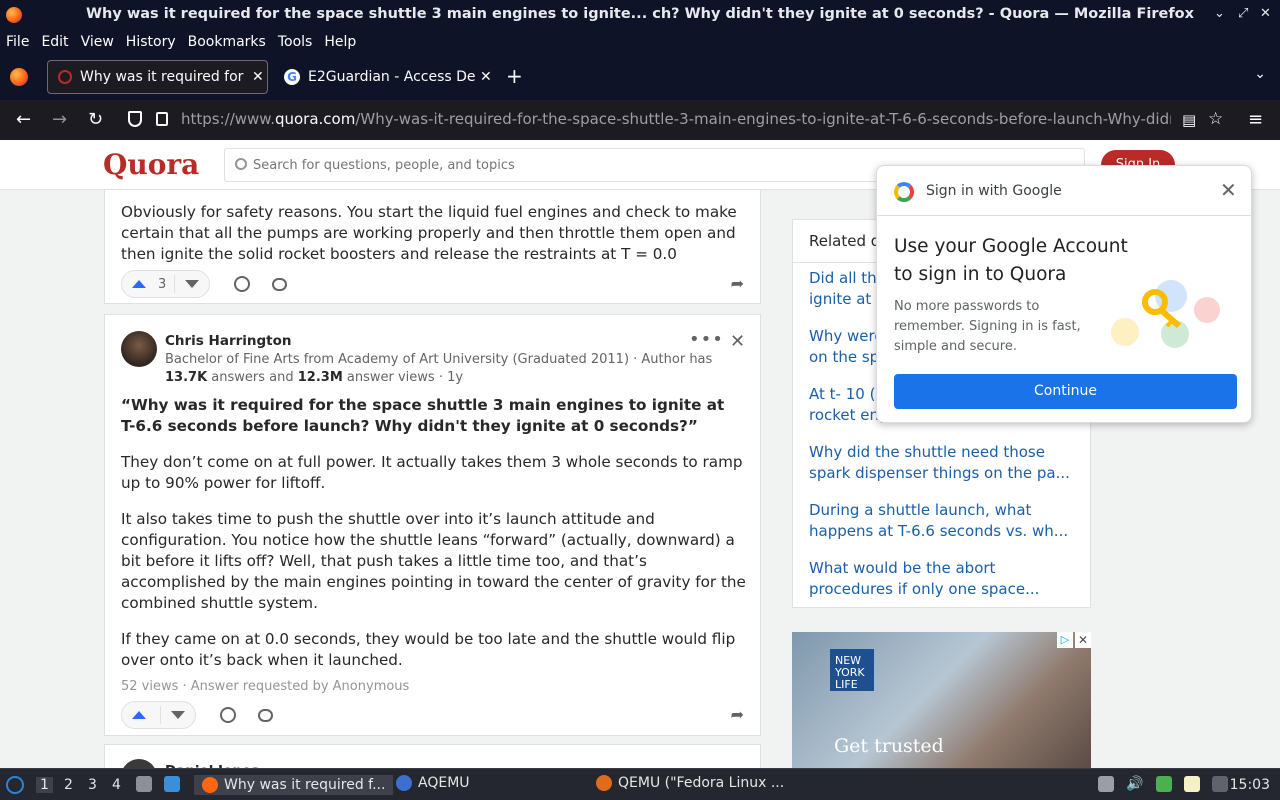  I want to click on aqemu-icon, so click(404, 783).